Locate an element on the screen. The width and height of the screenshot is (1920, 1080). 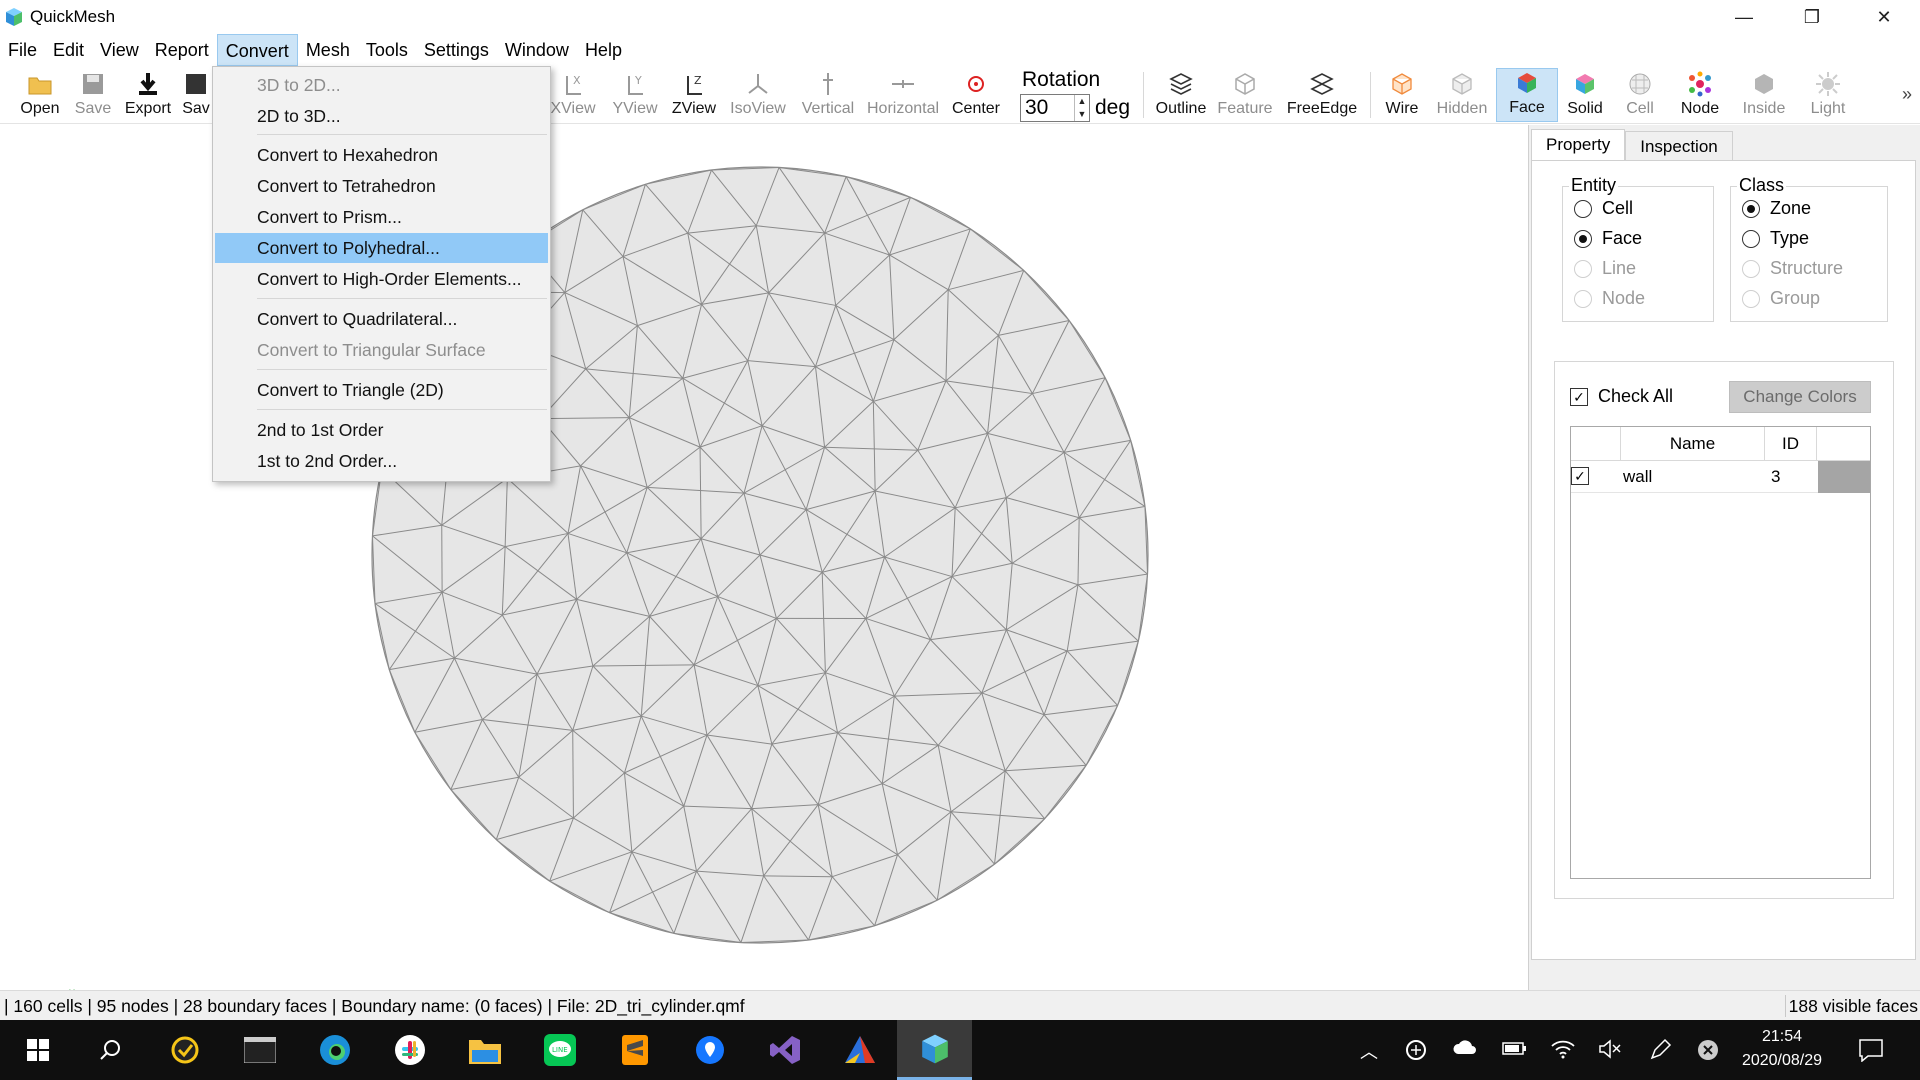
menu-window: Window is located at coordinates (537, 50).